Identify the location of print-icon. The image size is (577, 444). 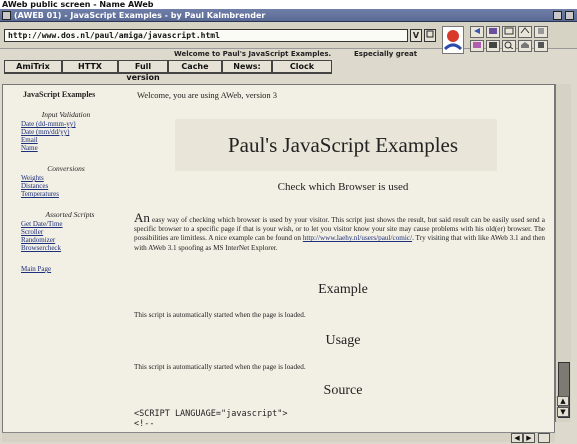
(525, 32).